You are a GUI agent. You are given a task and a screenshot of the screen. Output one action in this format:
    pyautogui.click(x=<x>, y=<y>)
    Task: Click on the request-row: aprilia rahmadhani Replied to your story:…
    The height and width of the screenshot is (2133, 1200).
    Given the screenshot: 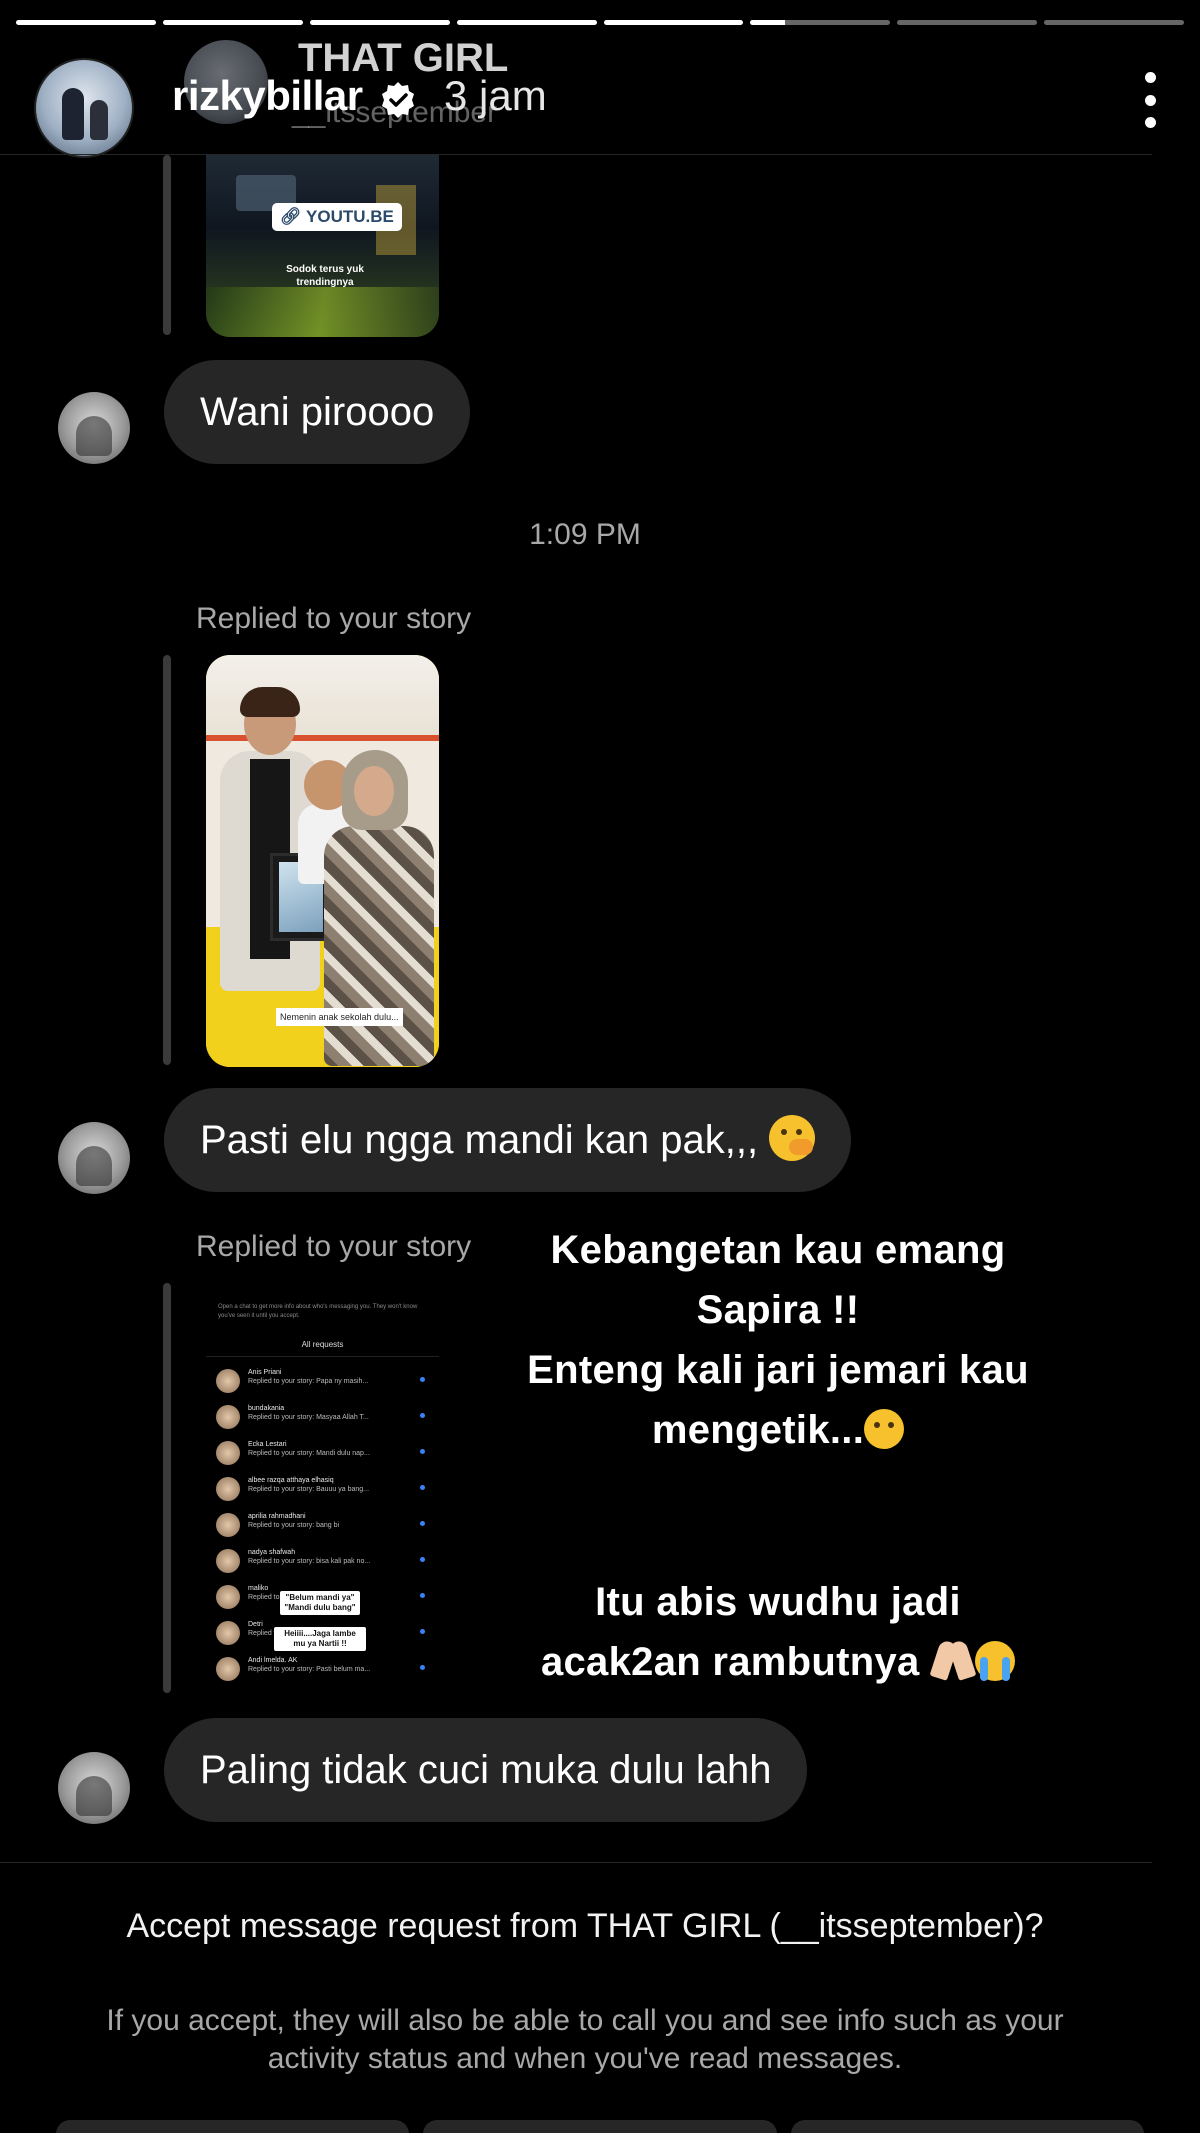 What is the action you would take?
    pyautogui.click(x=322, y=1525)
    